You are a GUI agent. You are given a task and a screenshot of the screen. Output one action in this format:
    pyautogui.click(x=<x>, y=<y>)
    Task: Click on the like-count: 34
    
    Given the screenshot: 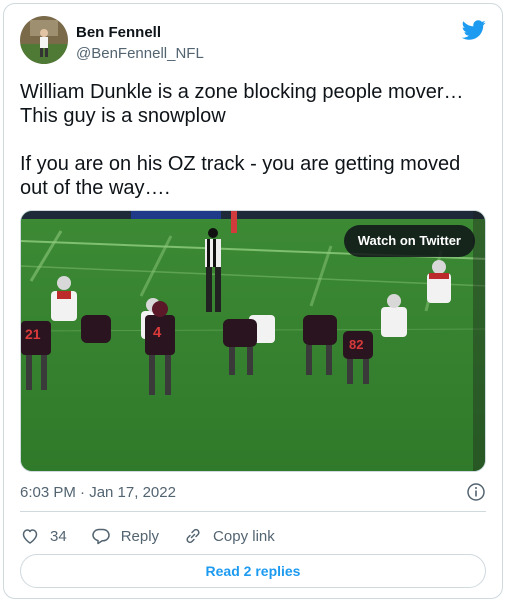 What is the action you would take?
    pyautogui.click(x=58, y=536)
    